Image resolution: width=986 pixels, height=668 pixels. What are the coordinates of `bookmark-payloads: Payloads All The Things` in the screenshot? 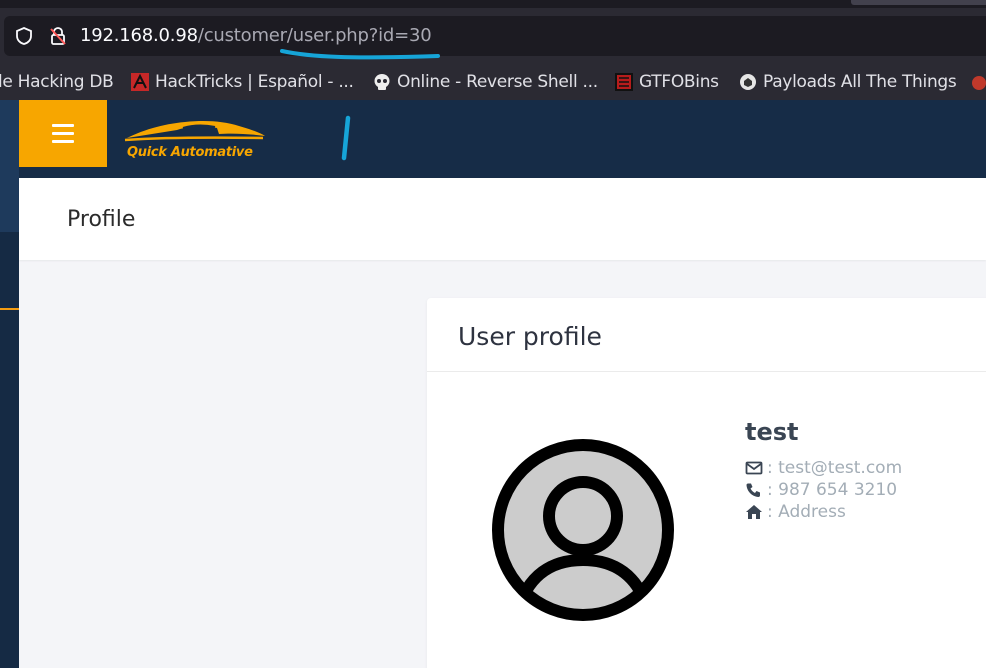 It's located at (848, 82).